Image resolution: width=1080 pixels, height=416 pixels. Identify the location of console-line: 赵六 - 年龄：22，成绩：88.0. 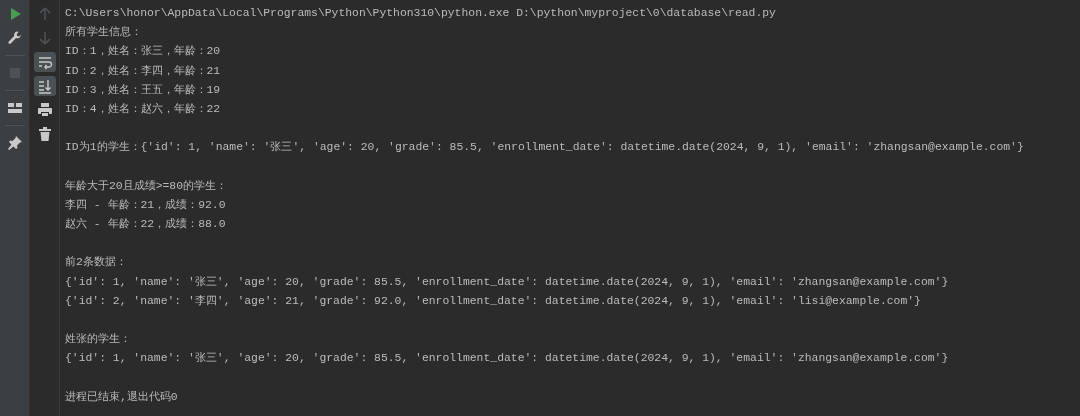
(146, 225).